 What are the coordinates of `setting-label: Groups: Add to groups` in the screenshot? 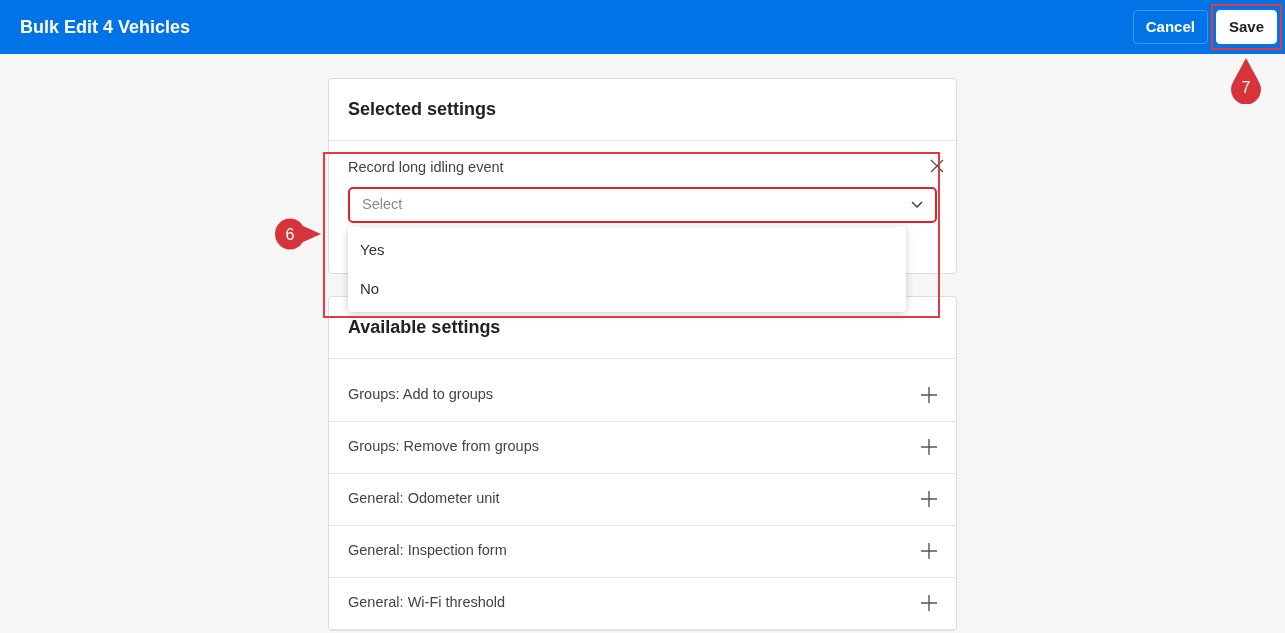 It's located at (421, 395).